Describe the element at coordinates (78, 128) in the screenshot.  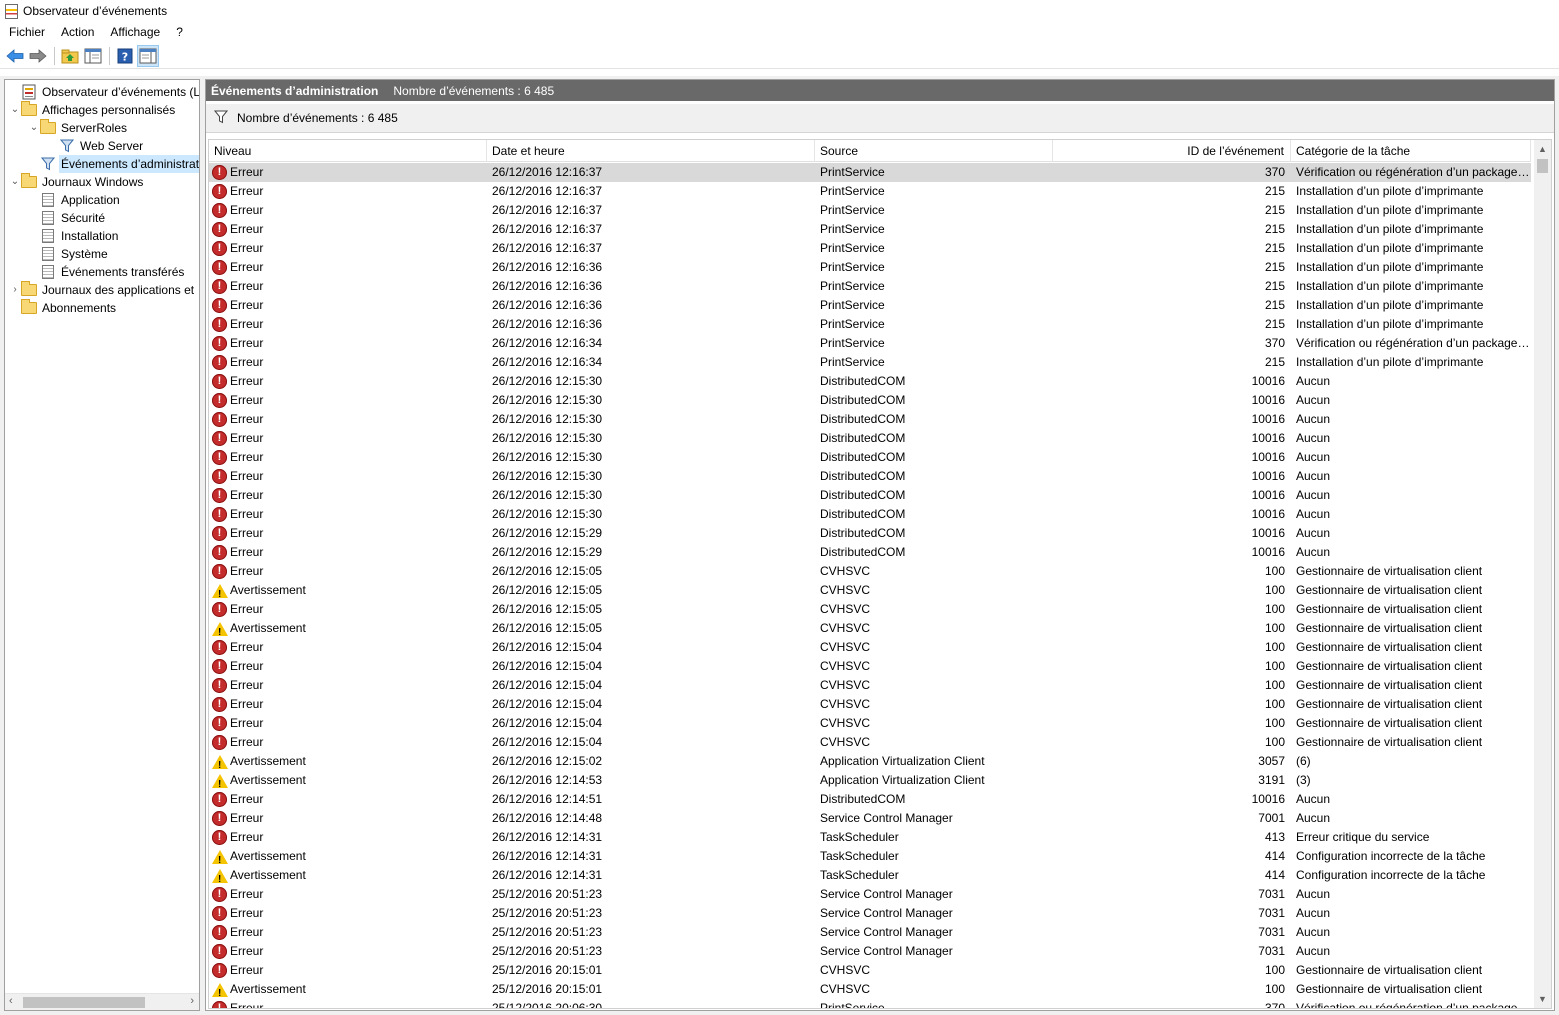
I see `tree-item: ⌄ ServerRoles` at that location.